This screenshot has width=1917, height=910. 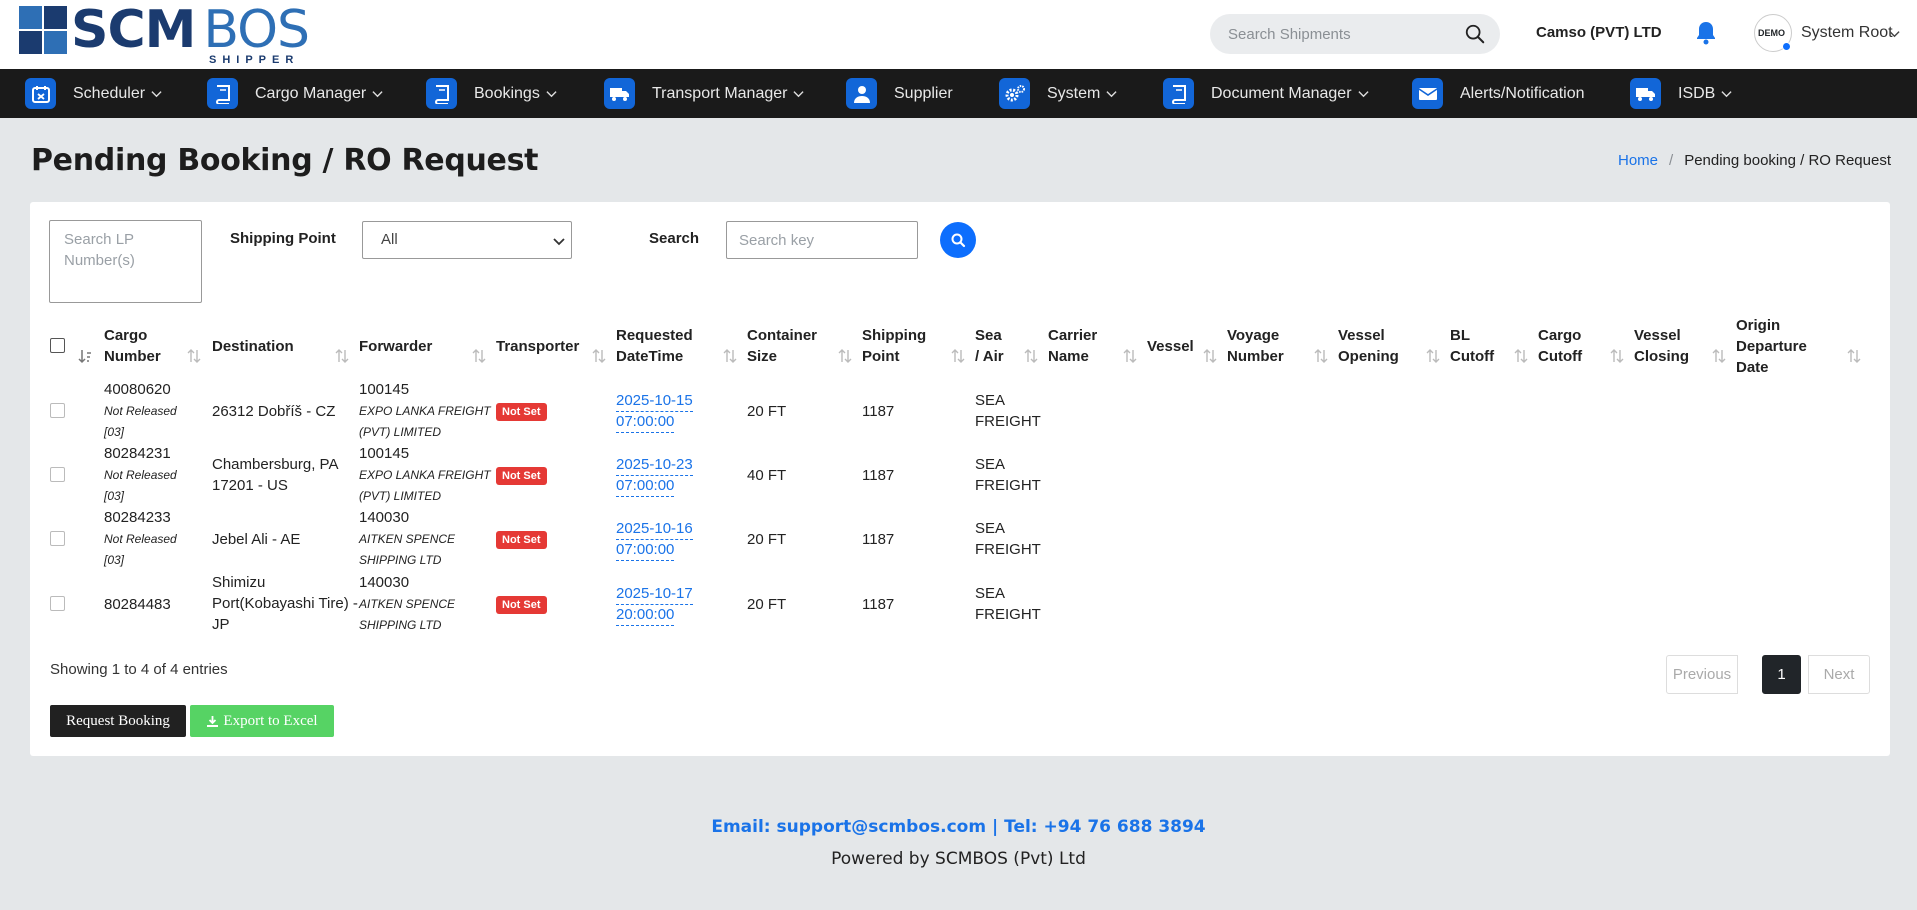 What do you see at coordinates (132, 346) in the screenshot?
I see `col-cargo-number: Cargo Number` at bounding box center [132, 346].